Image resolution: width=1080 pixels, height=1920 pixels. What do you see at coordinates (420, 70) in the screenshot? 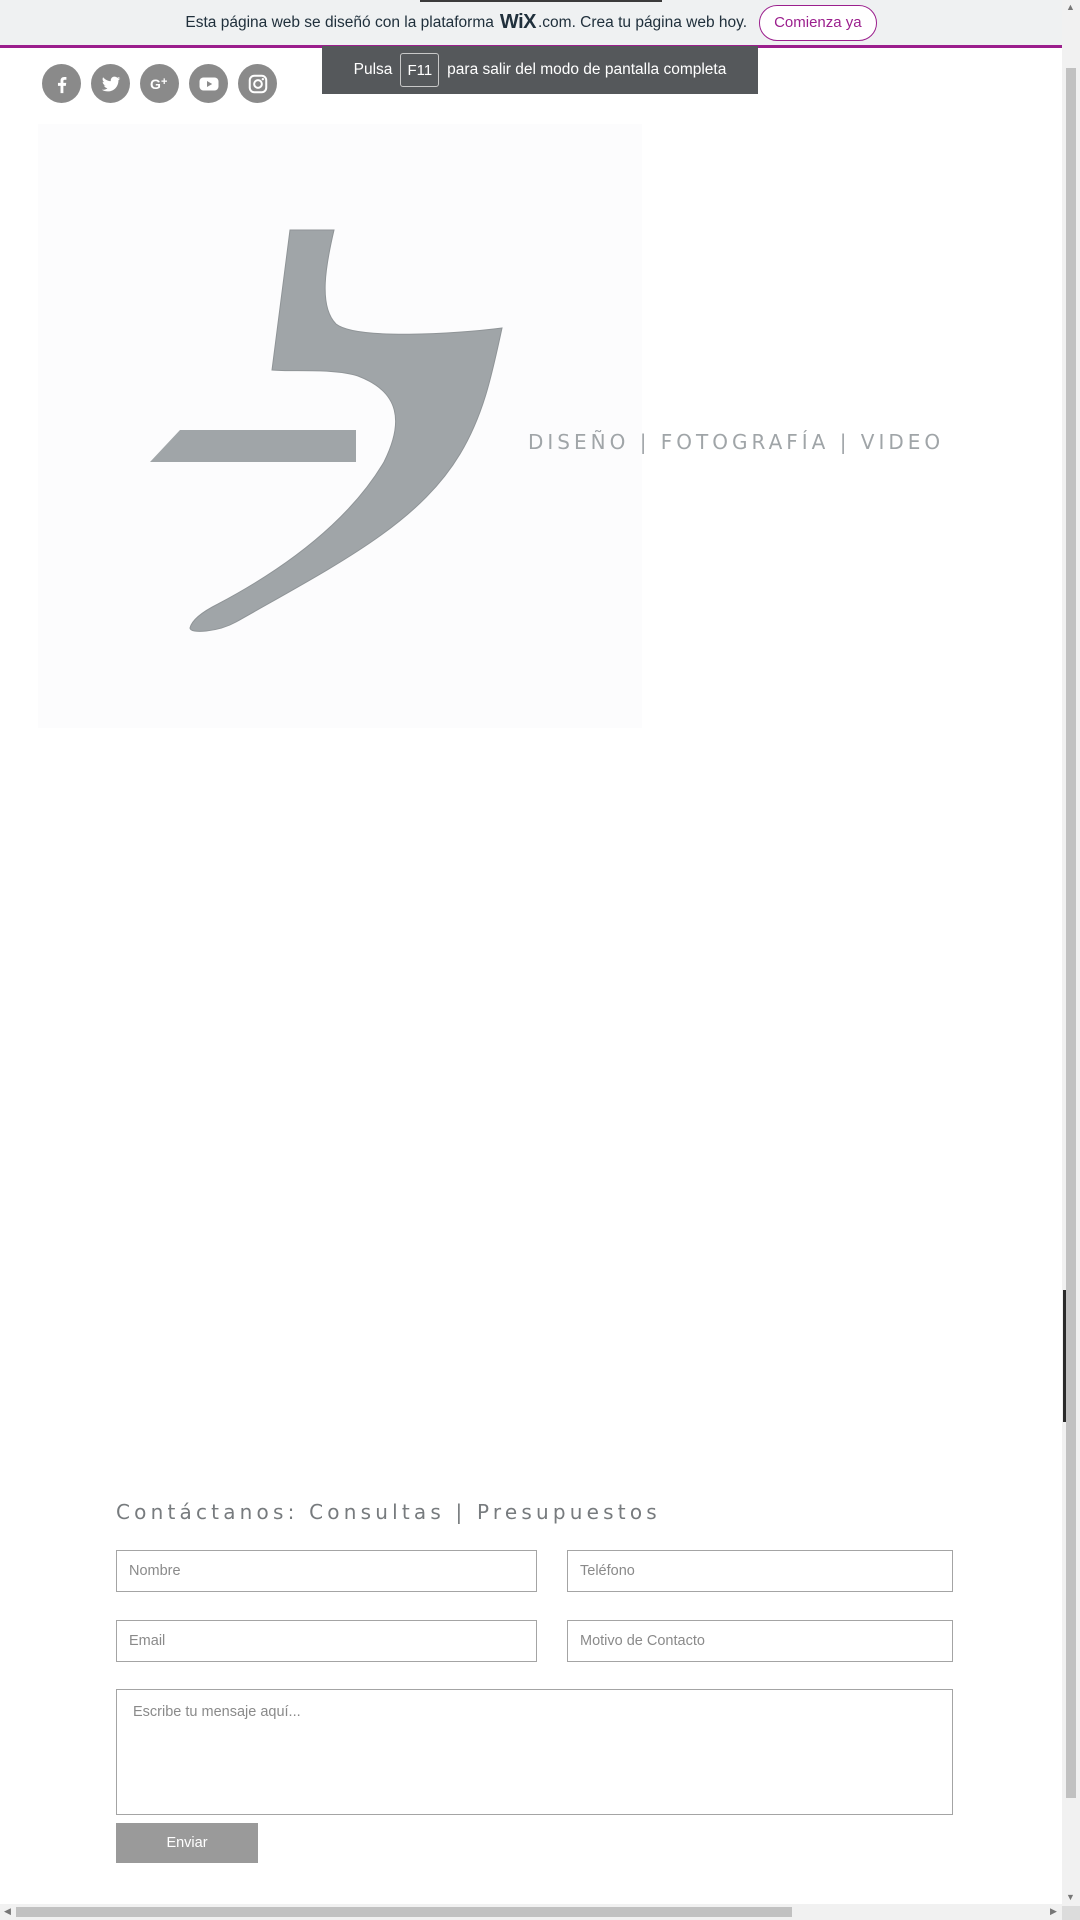
I see `f11-key-hint: F11` at bounding box center [420, 70].